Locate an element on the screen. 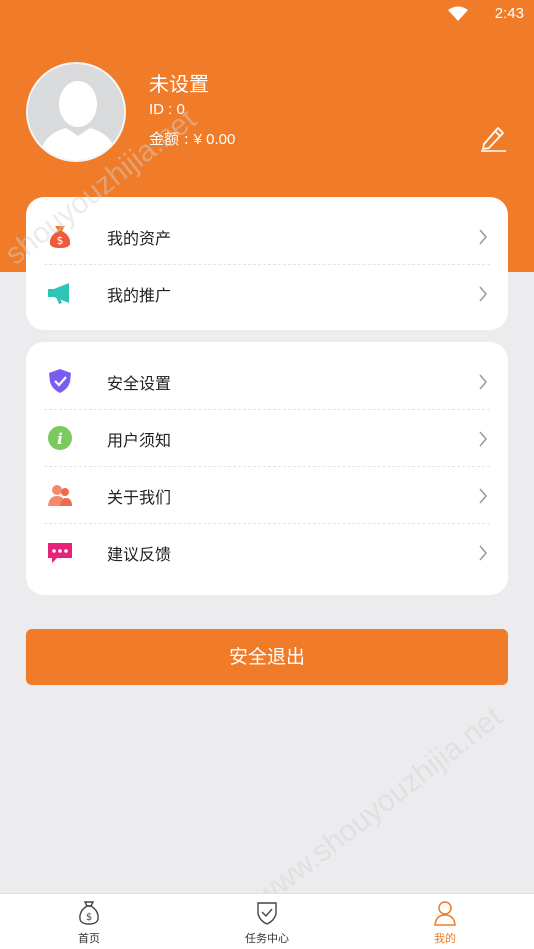 This screenshot has height=949, width=534. bottom-tab-bar: $ 首页 任务中心 我的 is located at coordinates (267, 921).